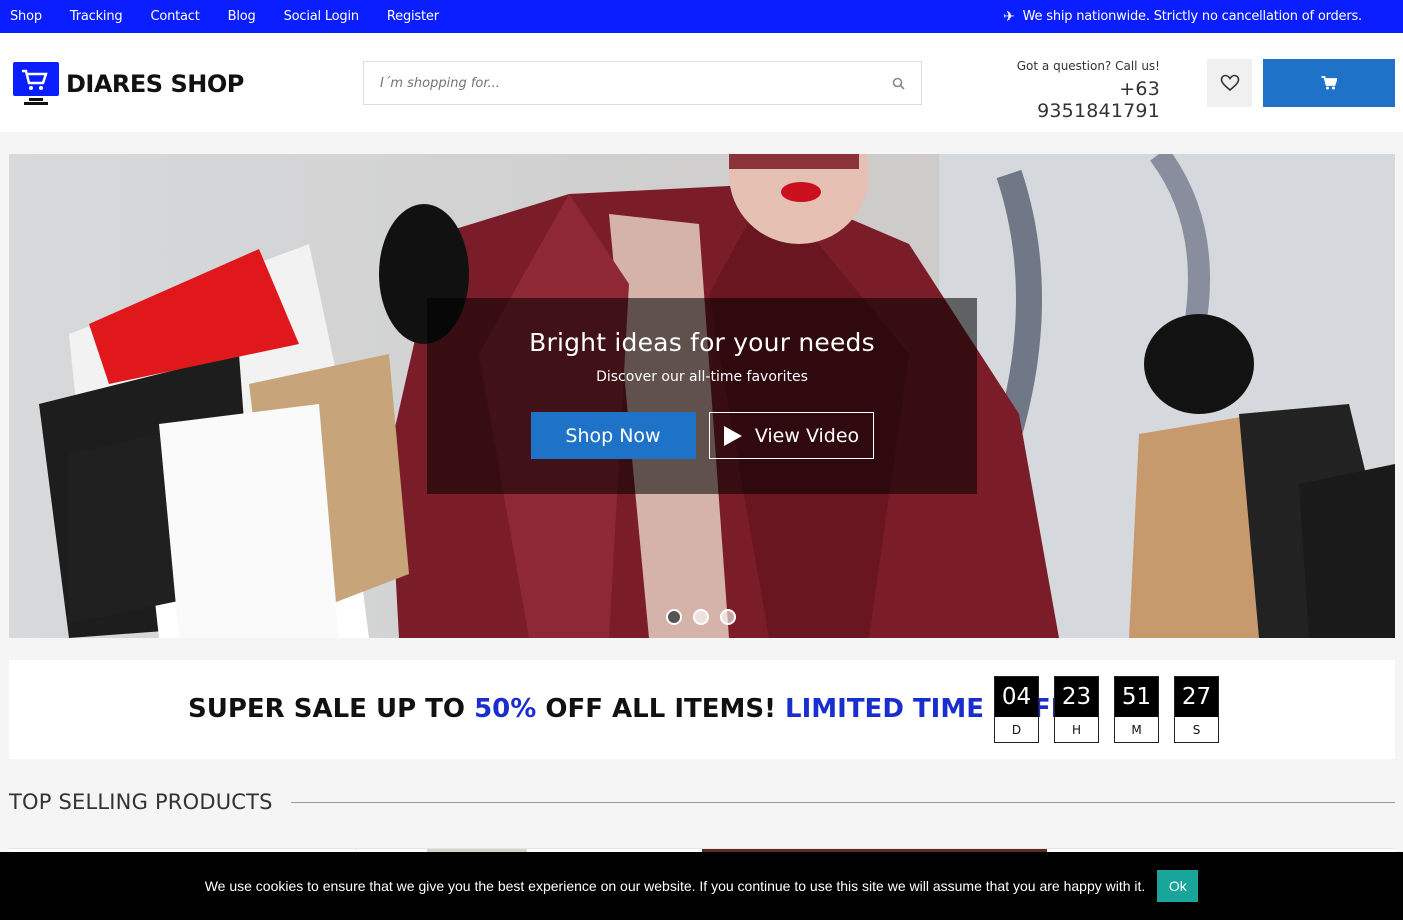 The width and height of the screenshot is (1403, 920). Describe the element at coordinates (242, 16) in the screenshot. I see `nav-blog: Blog` at that location.